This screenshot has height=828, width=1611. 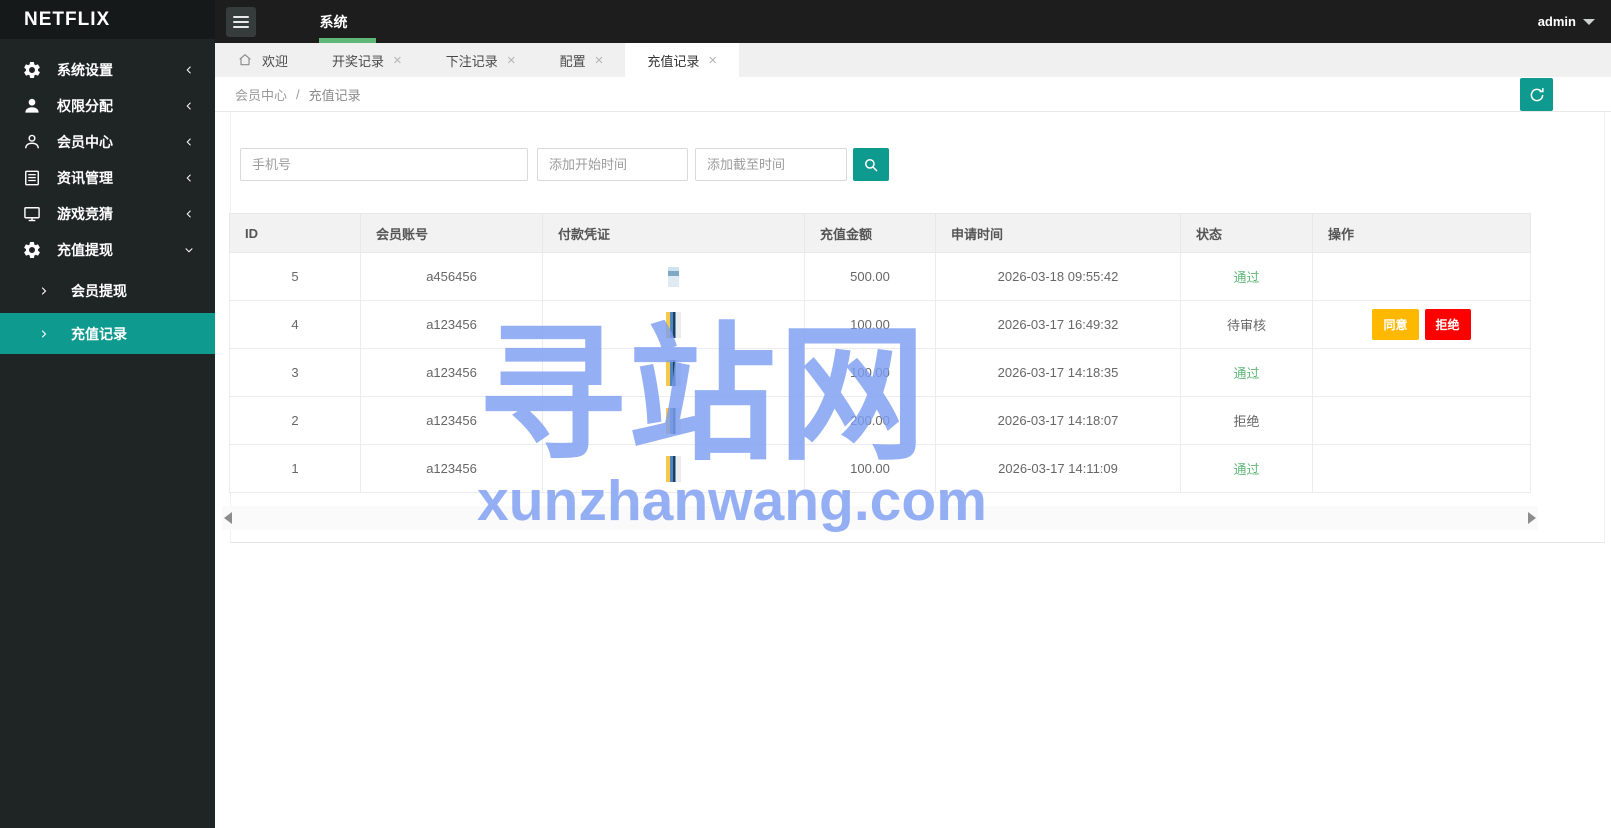 I want to click on sidebar-item-label: 游戏竞猜, so click(x=85, y=214).